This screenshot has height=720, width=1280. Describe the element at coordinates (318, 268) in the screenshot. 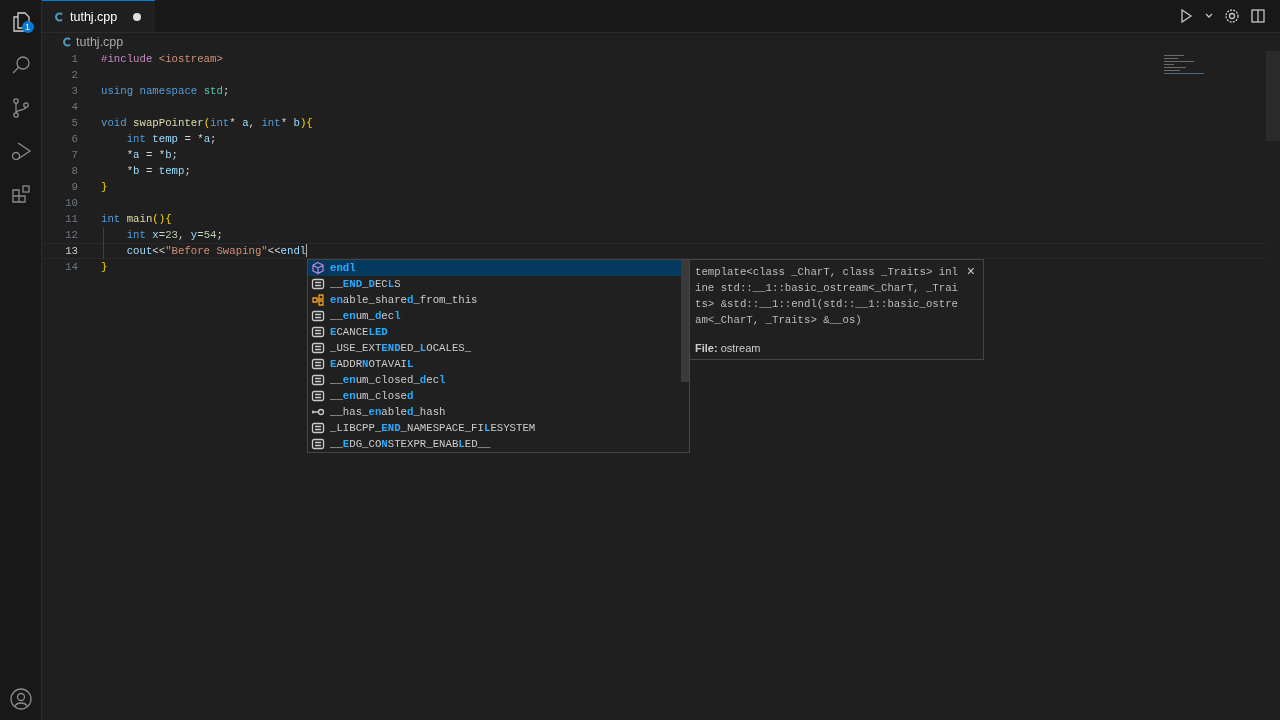

I see `cube-icon` at that location.